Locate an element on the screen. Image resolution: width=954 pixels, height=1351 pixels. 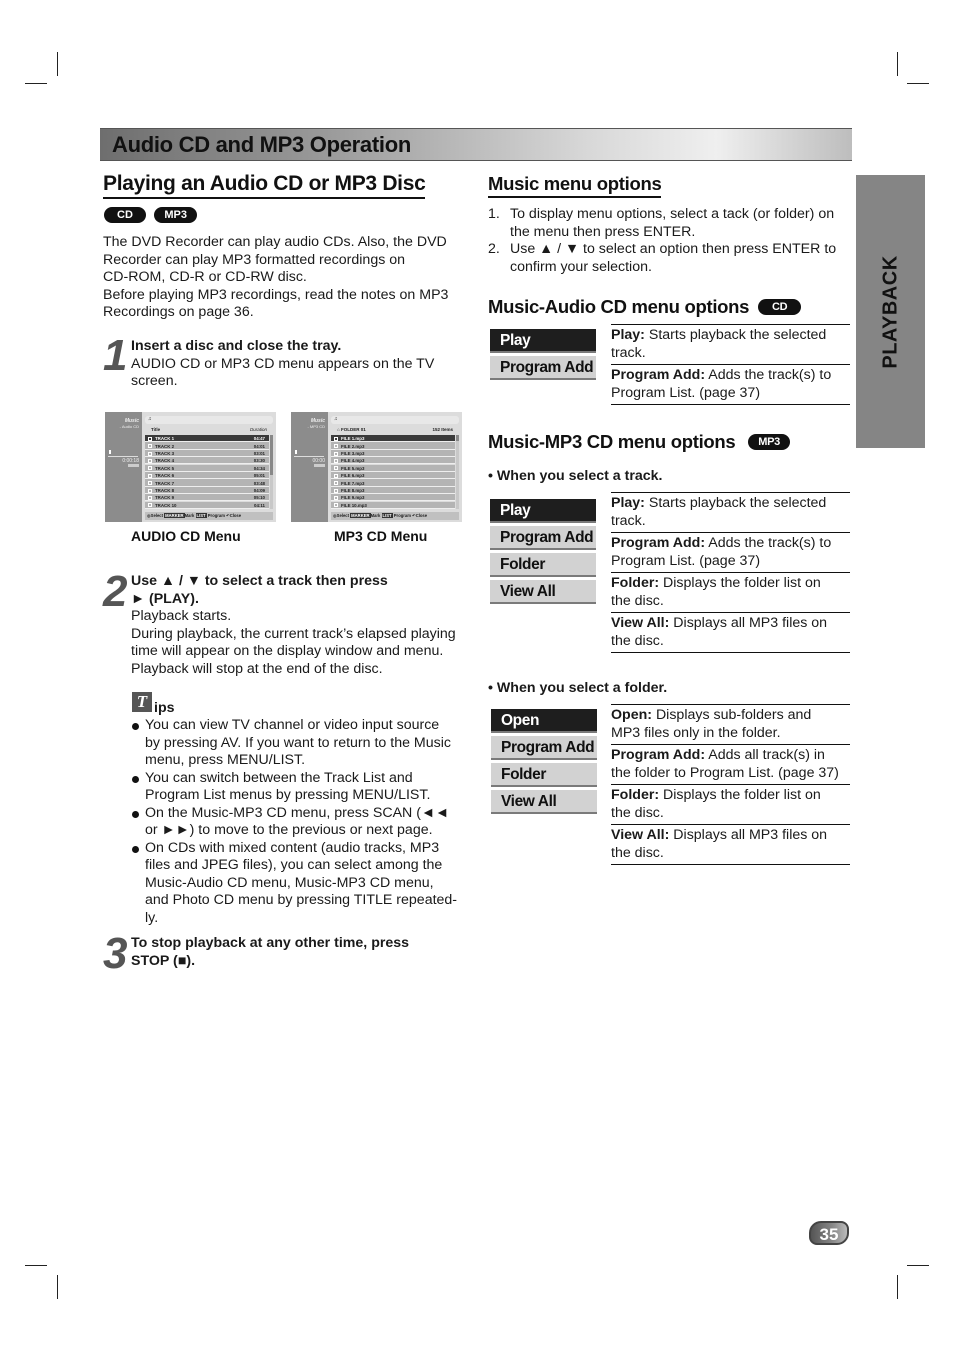
list-row: FILE 10.mp3 is located at coordinates (393, 505).